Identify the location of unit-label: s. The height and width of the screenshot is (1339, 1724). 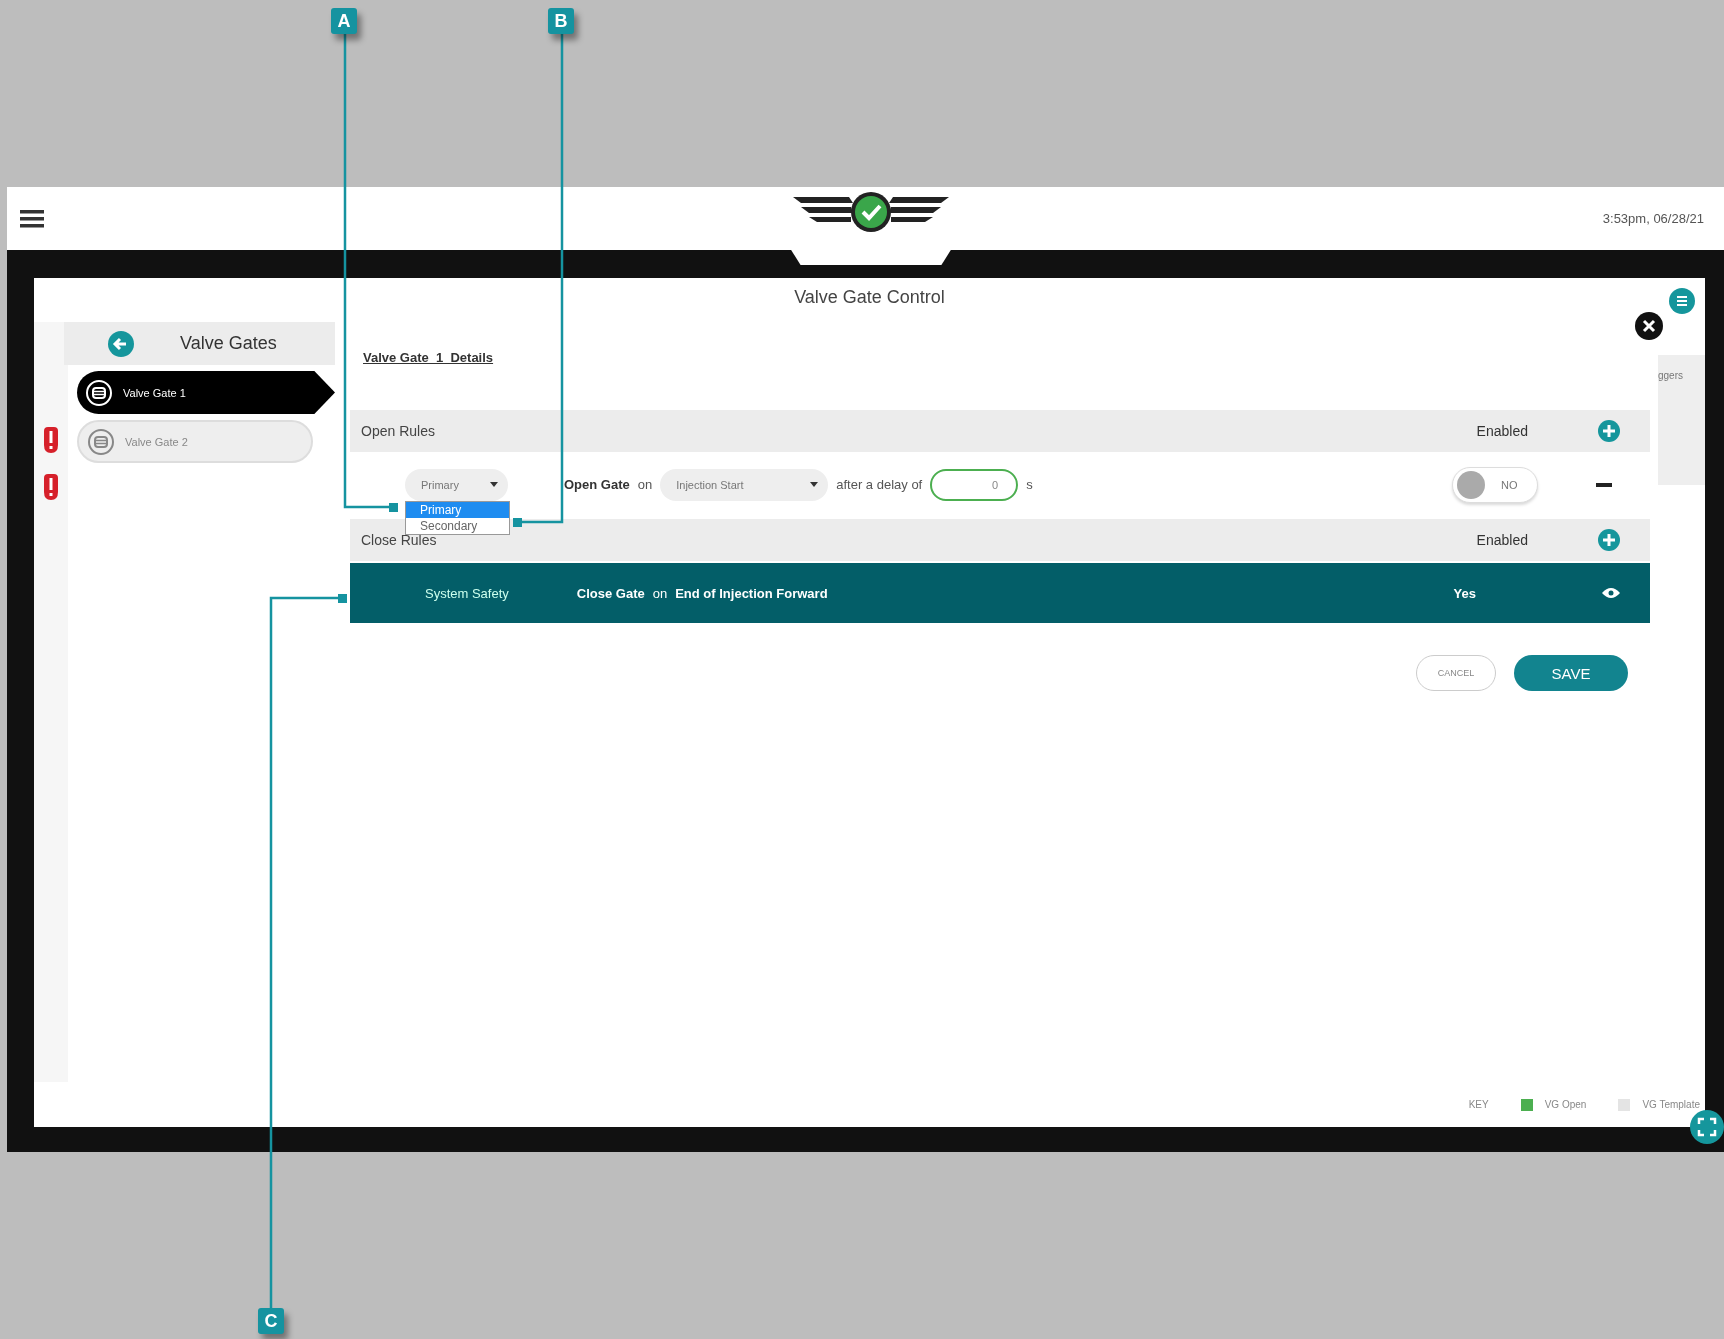
(1029, 484).